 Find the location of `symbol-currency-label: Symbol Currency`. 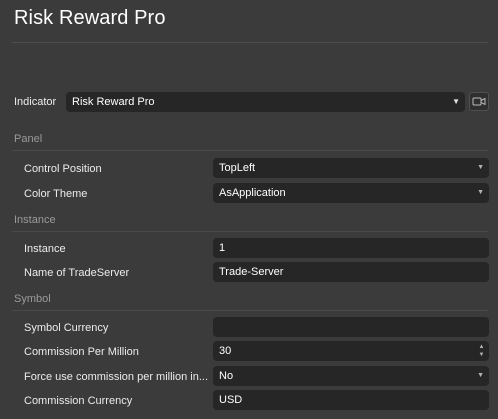

symbol-currency-label: Symbol Currency is located at coordinates (66, 328).